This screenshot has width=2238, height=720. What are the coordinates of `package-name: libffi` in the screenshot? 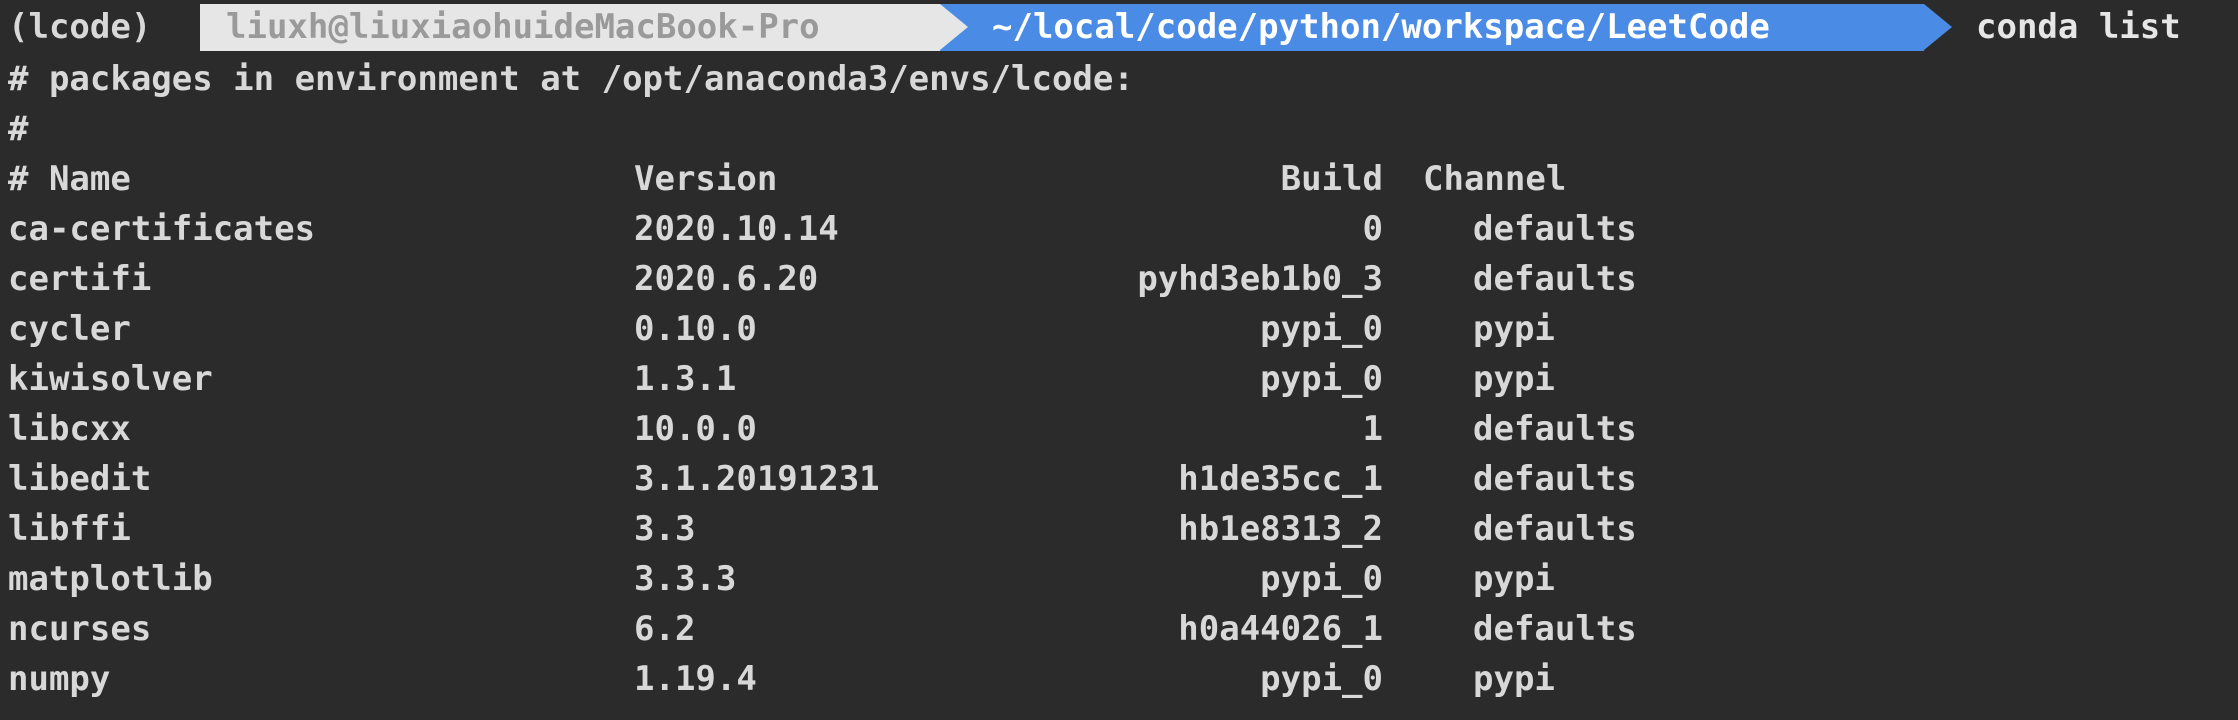 It's located at (69, 529).